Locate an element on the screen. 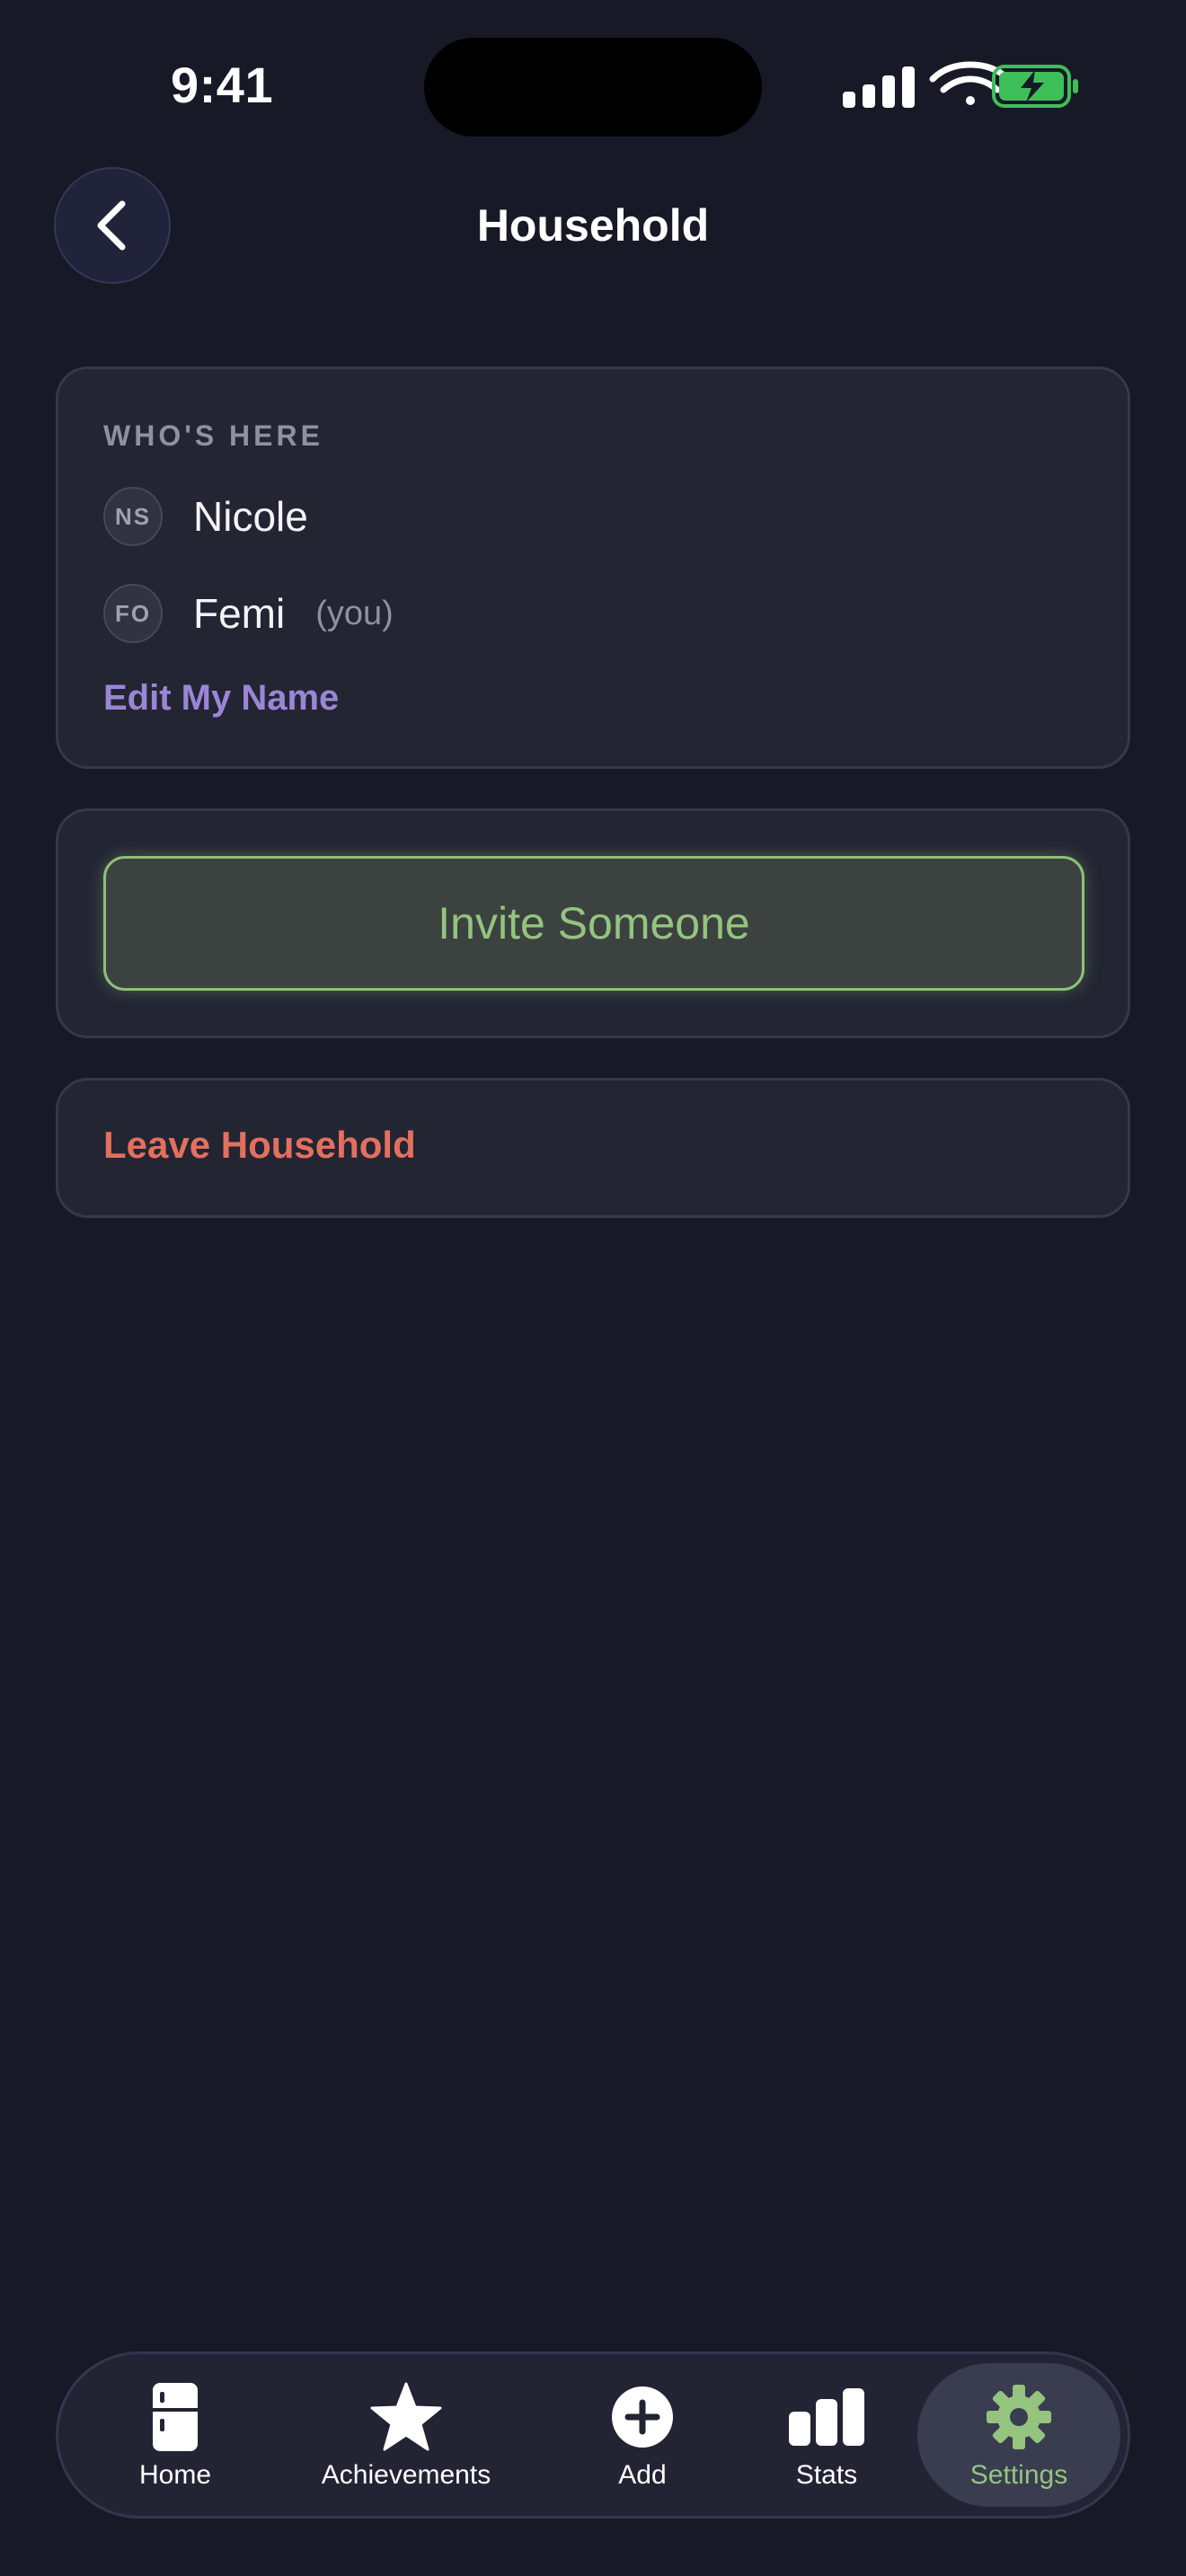 The image size is (1186, 2576). invite-someone-button: Invite Someone is located at coordinates (593, 923).